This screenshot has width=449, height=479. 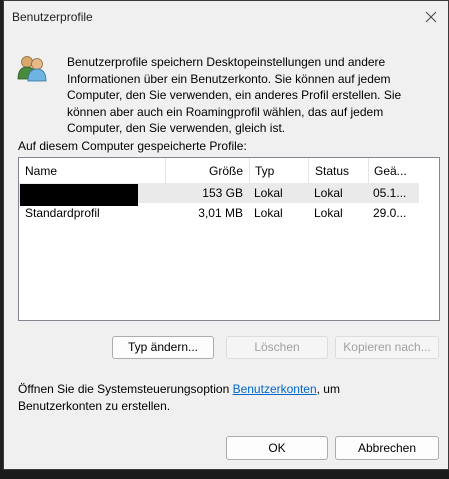 What do you see at coordinates (277, 448) in the screenshot?
I see `ok-button: OK` at bounding box center [277, 448].